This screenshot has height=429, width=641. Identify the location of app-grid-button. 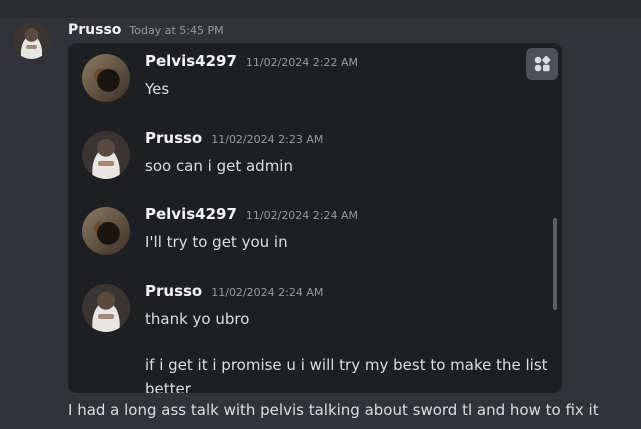
(542, 64).